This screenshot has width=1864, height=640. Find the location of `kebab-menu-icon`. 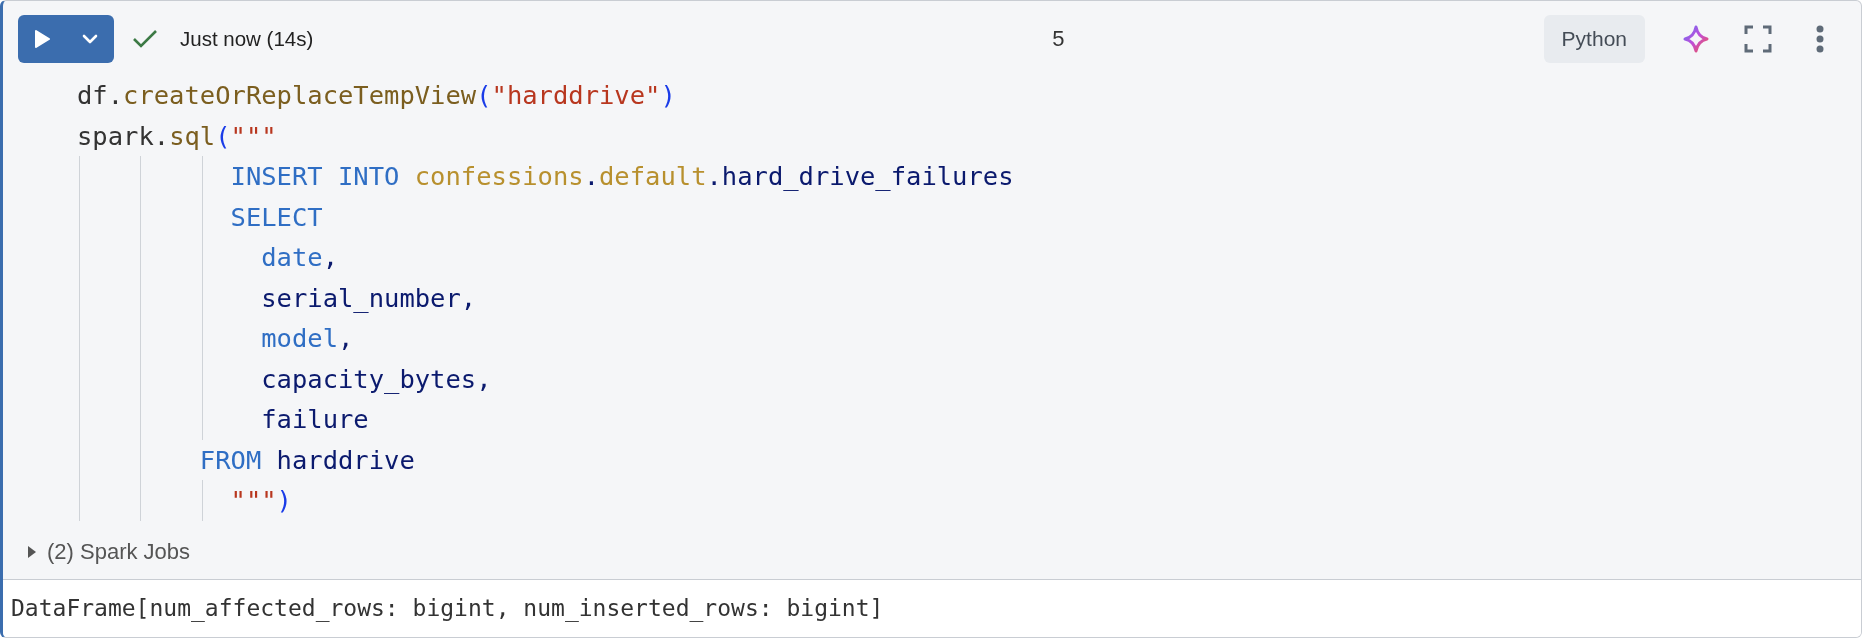

kebab-menu-icon is located at coordinates (1820, 39).